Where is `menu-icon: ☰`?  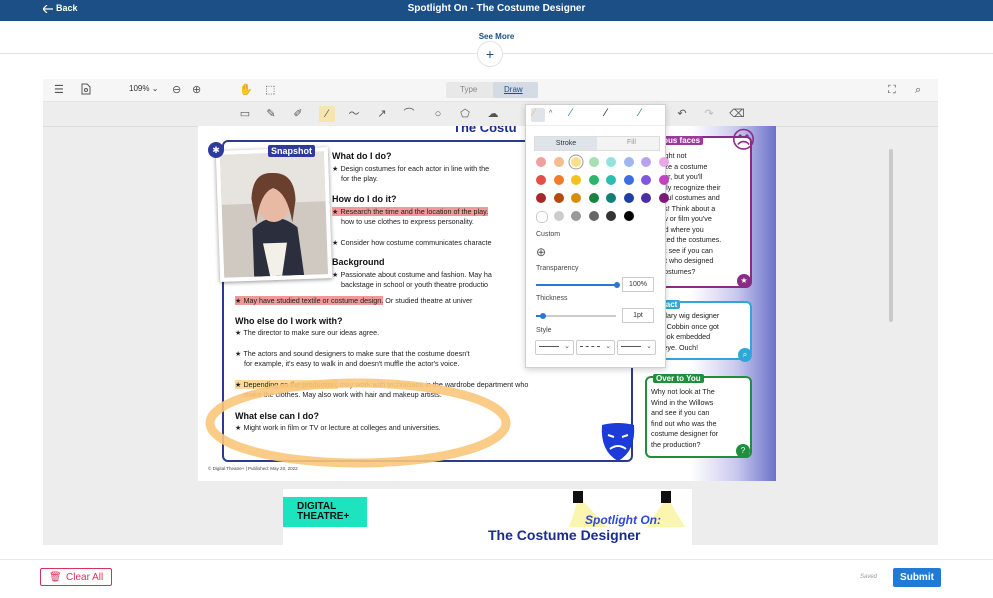
menu-icon: ☰ is located at coordinates (59, 90).